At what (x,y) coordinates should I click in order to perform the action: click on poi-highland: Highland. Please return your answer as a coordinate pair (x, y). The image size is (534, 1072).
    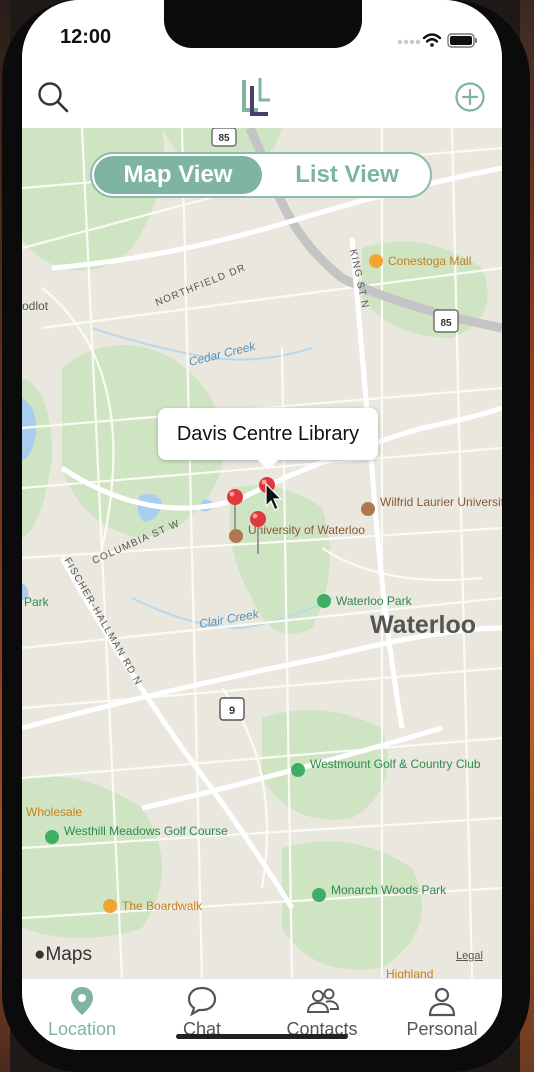
    Looking at the image, I should click on (409, 972).